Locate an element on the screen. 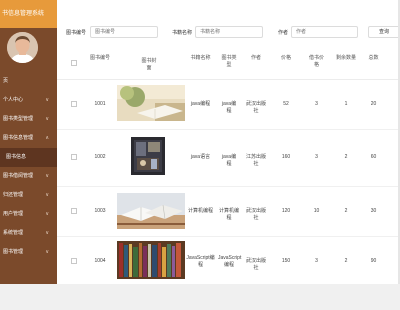 The height and width of the screenshot is (310, 400). sidebar-item-label: 图书信息管理 is located at coordinates (18, 138).